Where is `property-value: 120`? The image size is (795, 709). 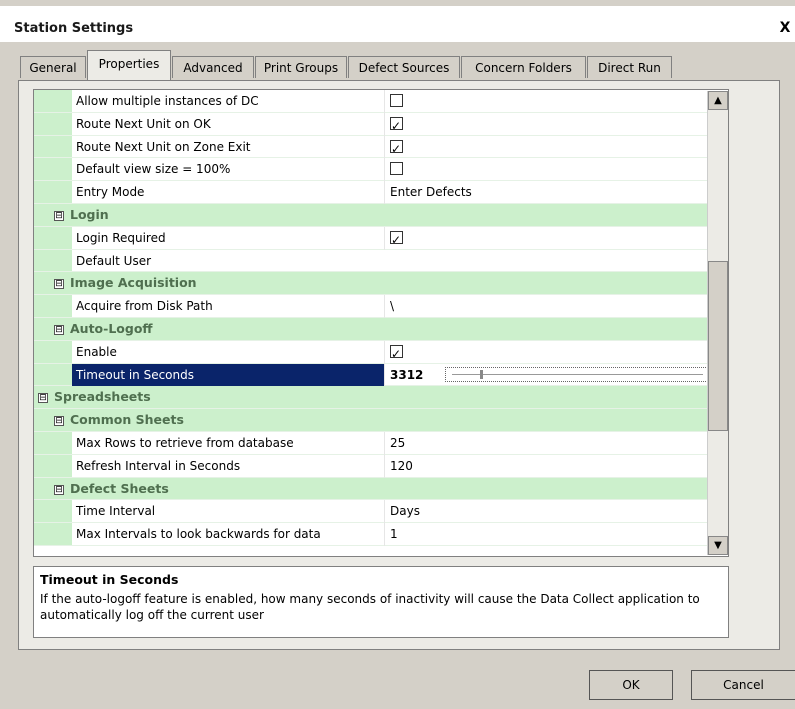
property-value: 120 is located at coordinates (545, 466).